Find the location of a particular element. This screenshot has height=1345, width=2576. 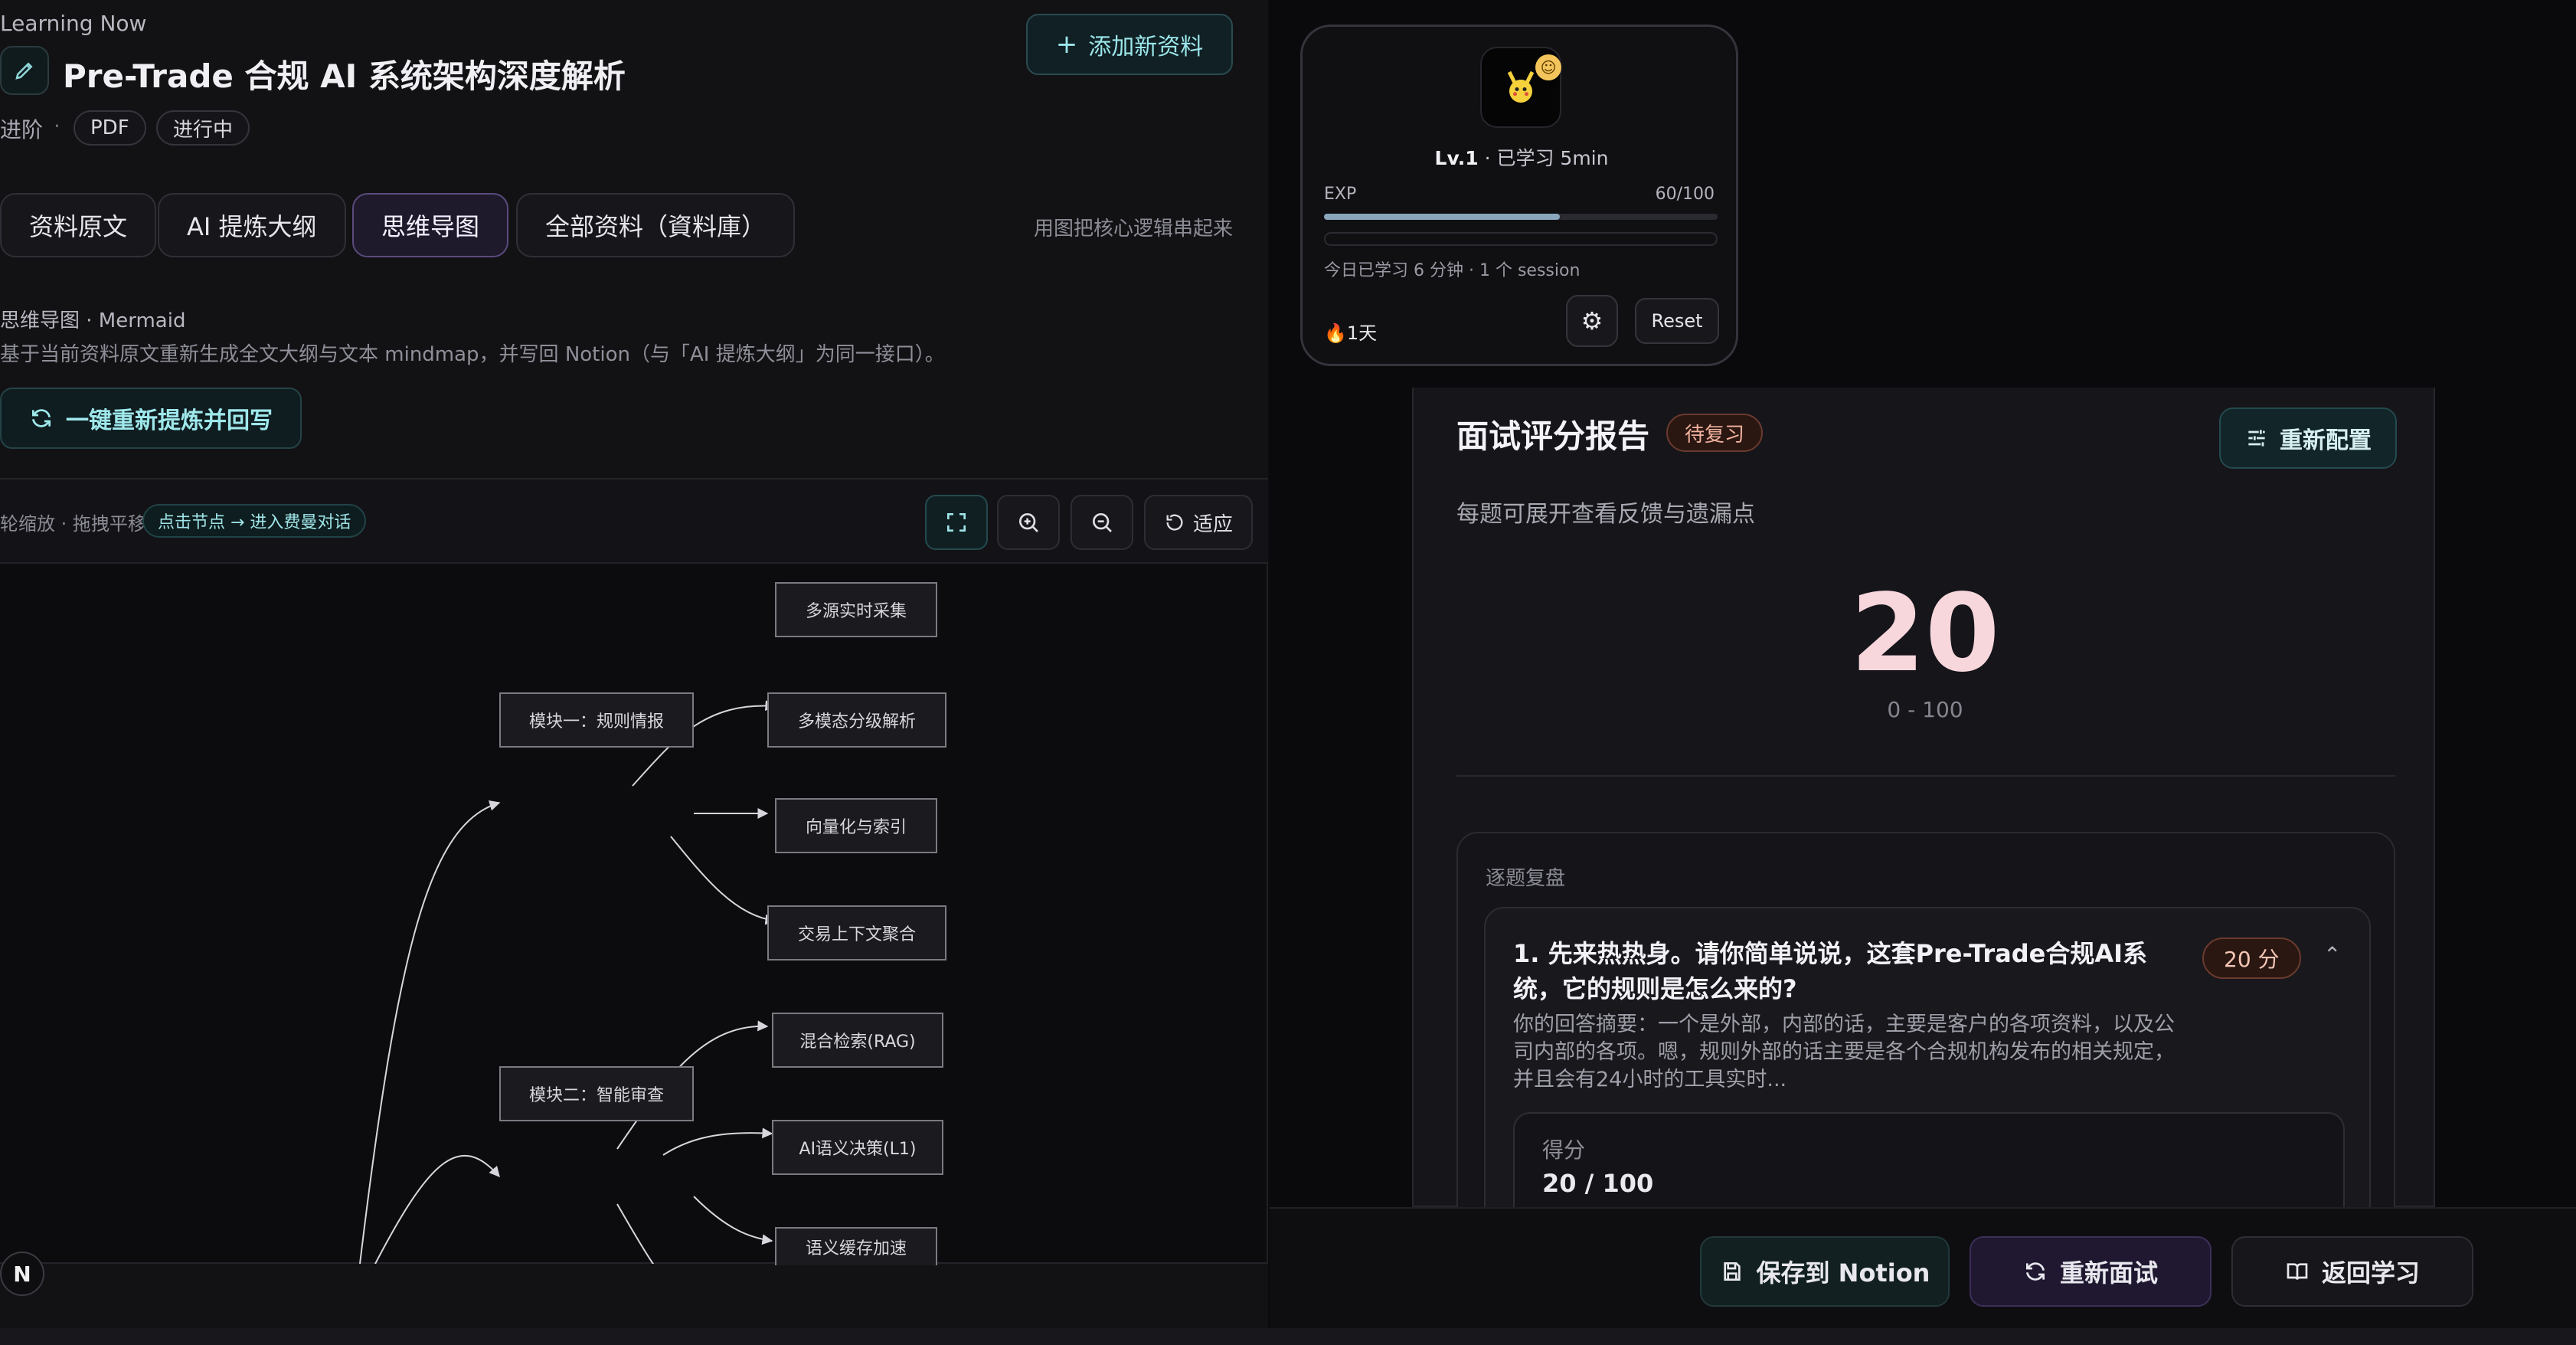

page-title: Pre-Trade 合规 AI 系统架构深度解析 is located at coordinates (344, 76).